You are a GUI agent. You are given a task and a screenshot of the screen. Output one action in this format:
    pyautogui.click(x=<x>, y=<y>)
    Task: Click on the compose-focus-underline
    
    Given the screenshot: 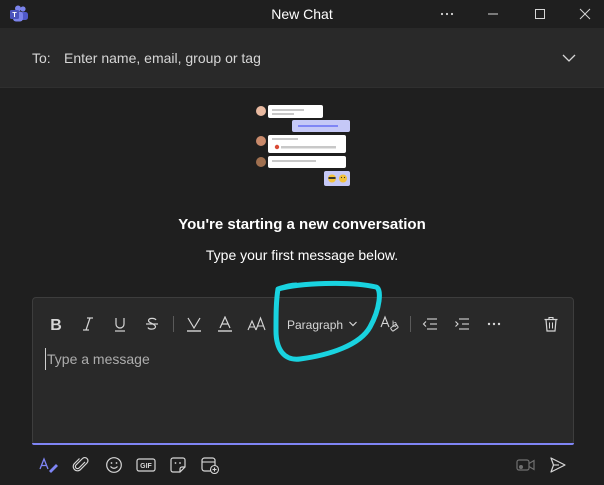 What is the action you would take?
    pyautogui.click(x=303, y=444)
    